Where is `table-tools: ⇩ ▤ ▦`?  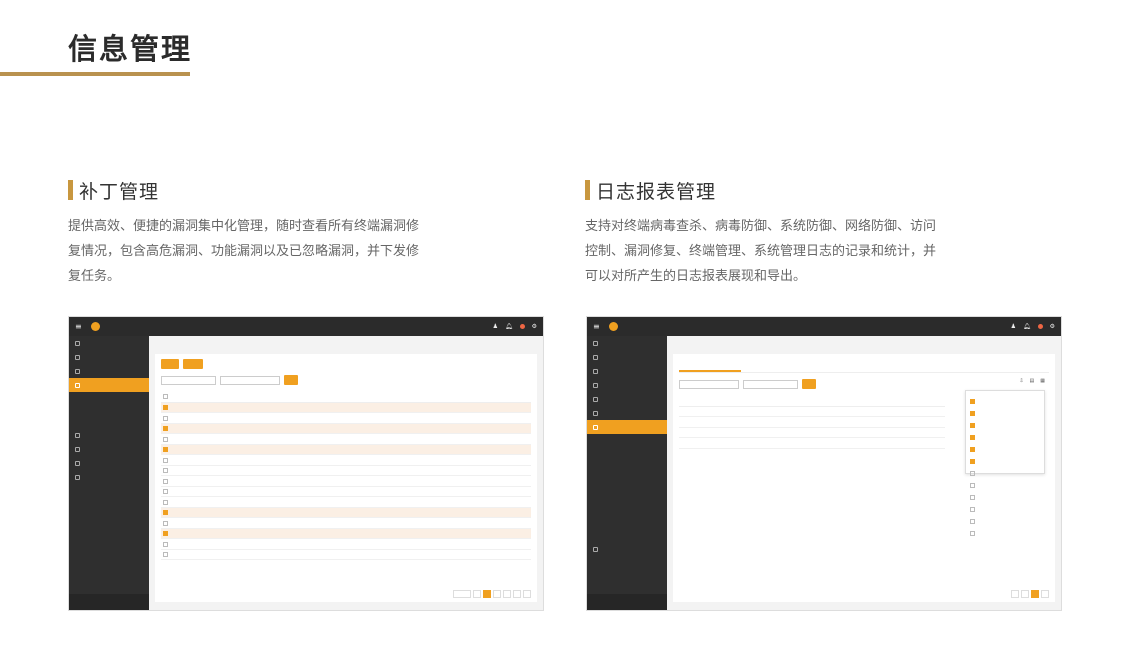 table-tools: ⇩ ▤ ▦ is located at coordinates (1032, 381).